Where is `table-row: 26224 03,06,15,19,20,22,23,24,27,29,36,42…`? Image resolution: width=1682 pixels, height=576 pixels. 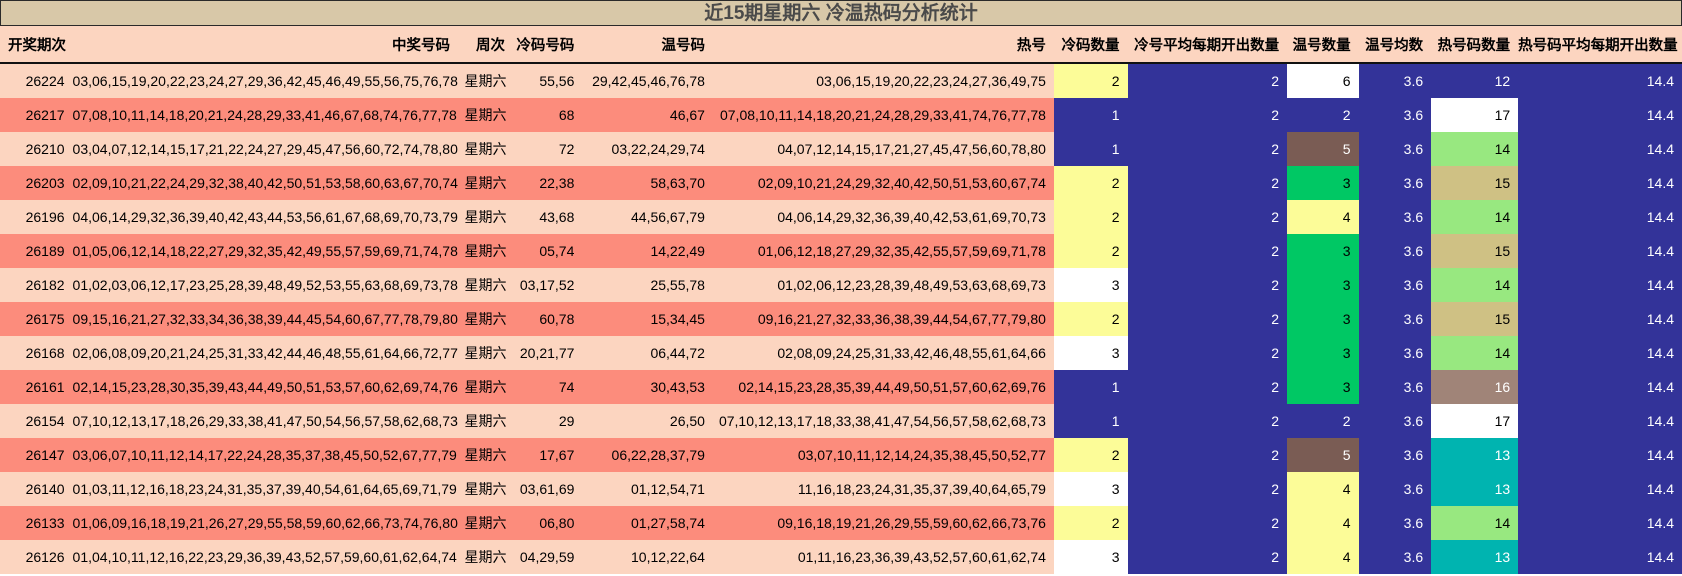 table-row: 26224 03,06,15,19,20,22,23,24,27,29,36,42… is located at coordinates (841, 80).